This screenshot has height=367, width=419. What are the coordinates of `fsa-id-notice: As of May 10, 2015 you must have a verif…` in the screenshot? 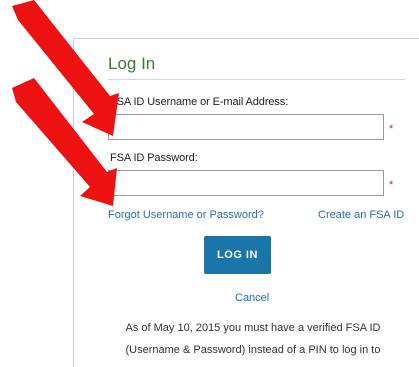 It's located at (253, 344).